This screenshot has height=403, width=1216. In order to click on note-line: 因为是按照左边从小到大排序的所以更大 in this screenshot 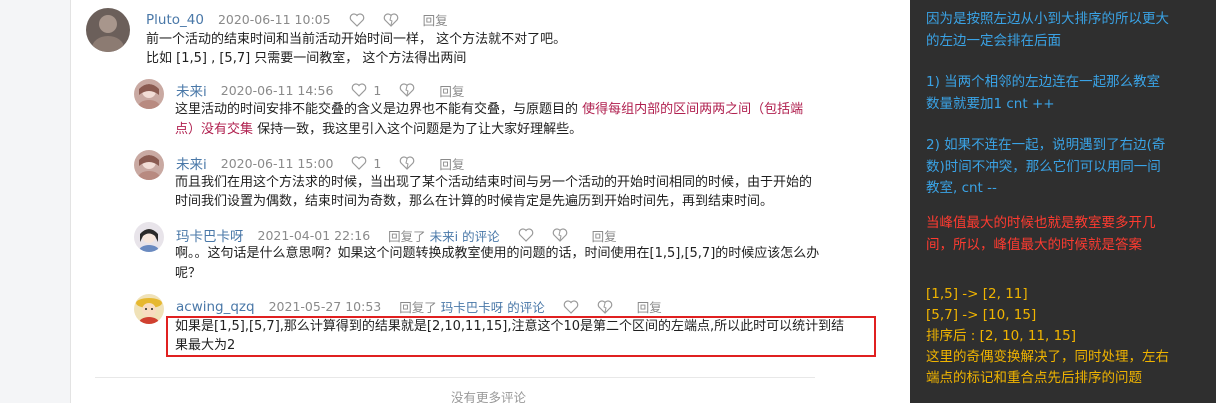, I will do `click(1047, 19)`.